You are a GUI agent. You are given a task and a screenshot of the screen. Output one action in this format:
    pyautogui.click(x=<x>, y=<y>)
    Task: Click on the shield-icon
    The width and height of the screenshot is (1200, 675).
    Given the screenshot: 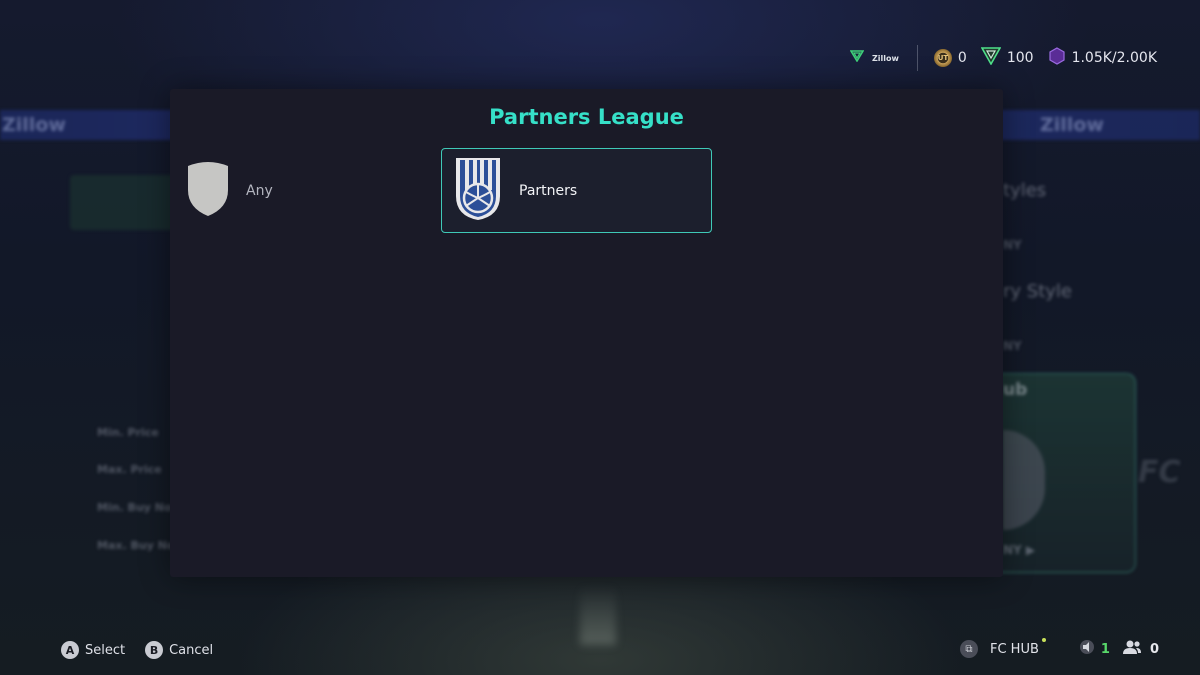 What is the action you would take?
    pyautogui.click(x=208, y=191)
    